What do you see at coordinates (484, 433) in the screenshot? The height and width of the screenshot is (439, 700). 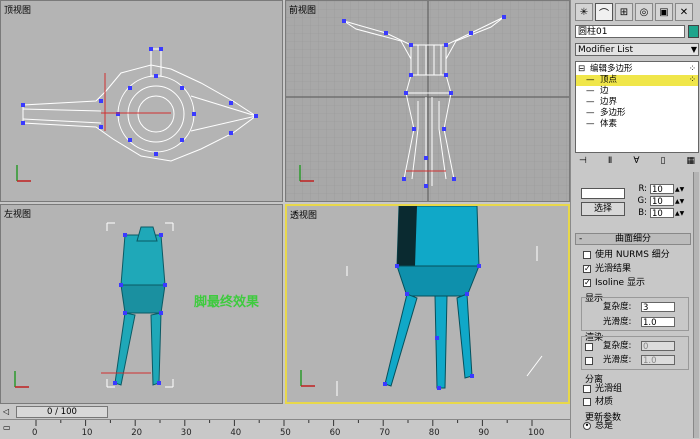 I see `track-tick-label: 90` at bounding box center [484, 433].